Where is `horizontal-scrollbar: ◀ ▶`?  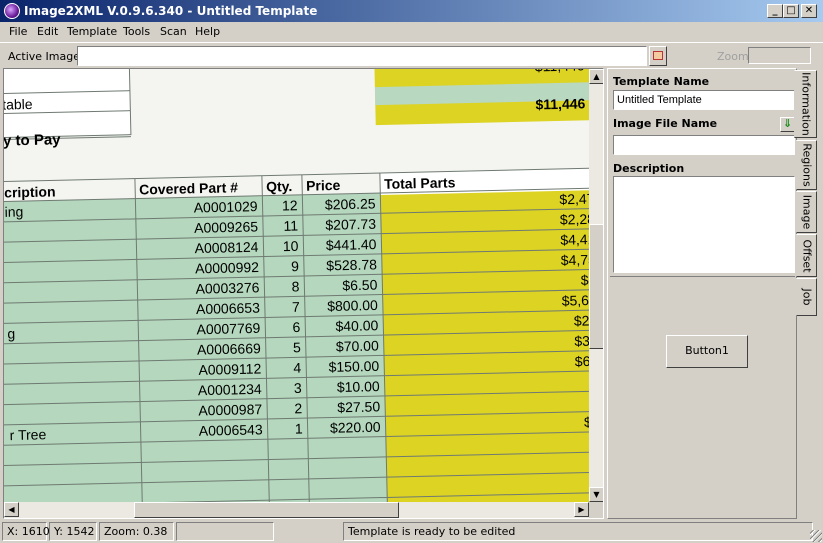 horizontal-scrollbar: ◀ ▶ is located at coordinates (296, 510).